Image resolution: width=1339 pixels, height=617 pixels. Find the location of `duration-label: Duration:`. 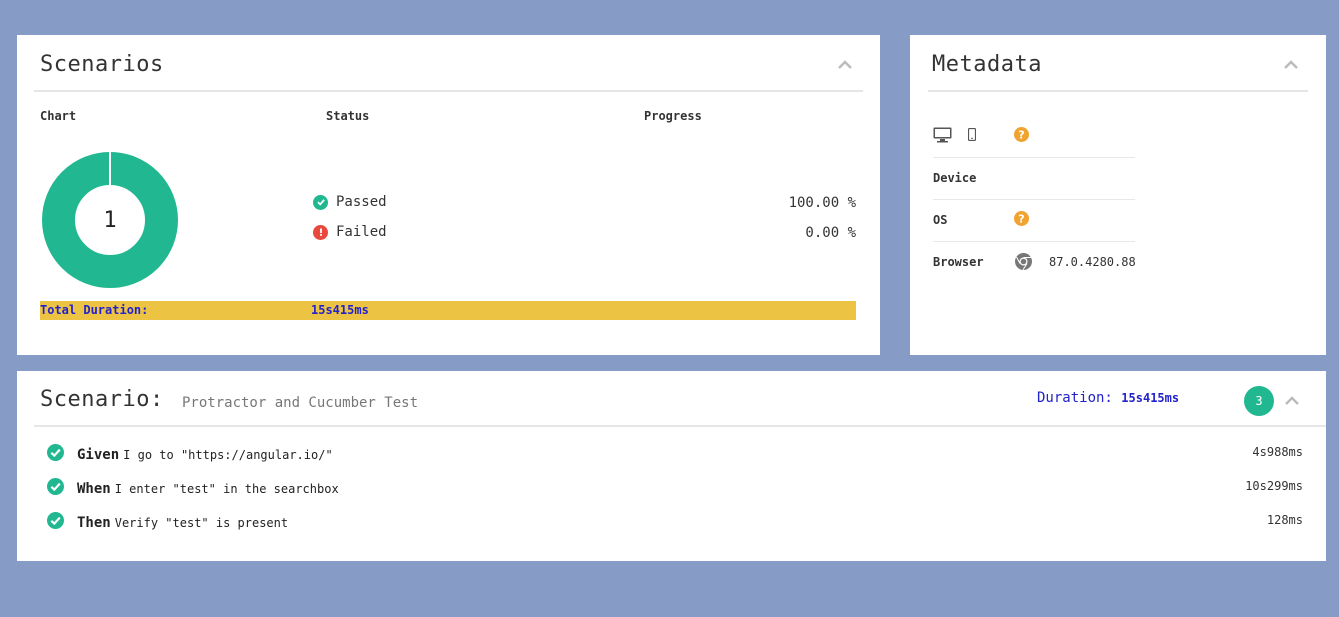

duration-label: Duration: is located at coordinates (1075, 398).